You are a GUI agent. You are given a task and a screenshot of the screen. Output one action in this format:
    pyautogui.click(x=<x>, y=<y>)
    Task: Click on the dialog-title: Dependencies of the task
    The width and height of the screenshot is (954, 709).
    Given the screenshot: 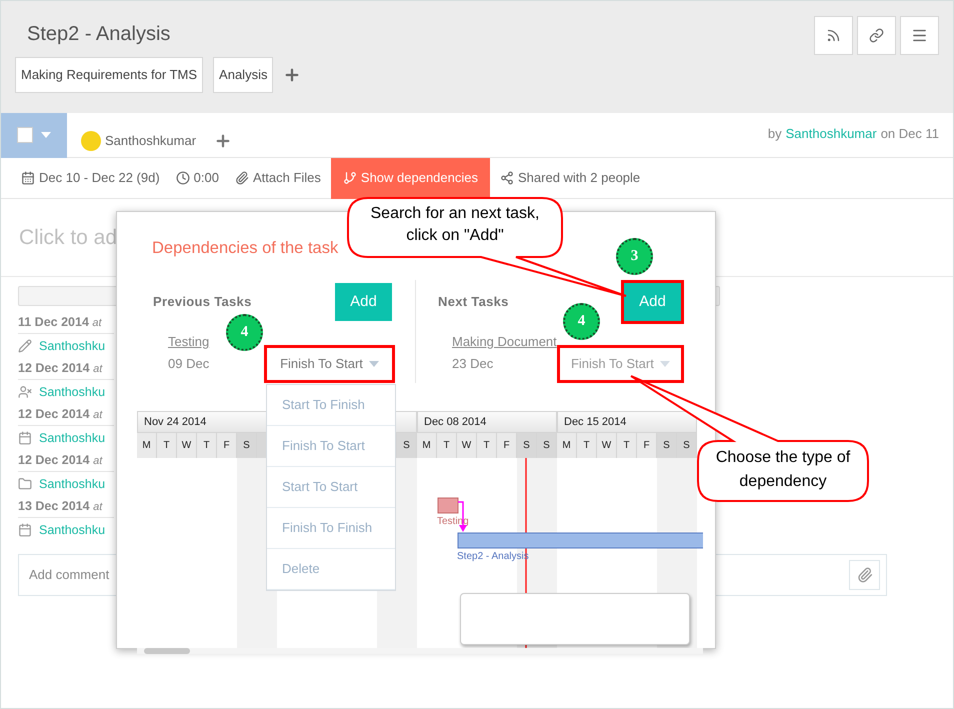 What is the action you would take?
    pyautogui.click(x=245, y=248)
    